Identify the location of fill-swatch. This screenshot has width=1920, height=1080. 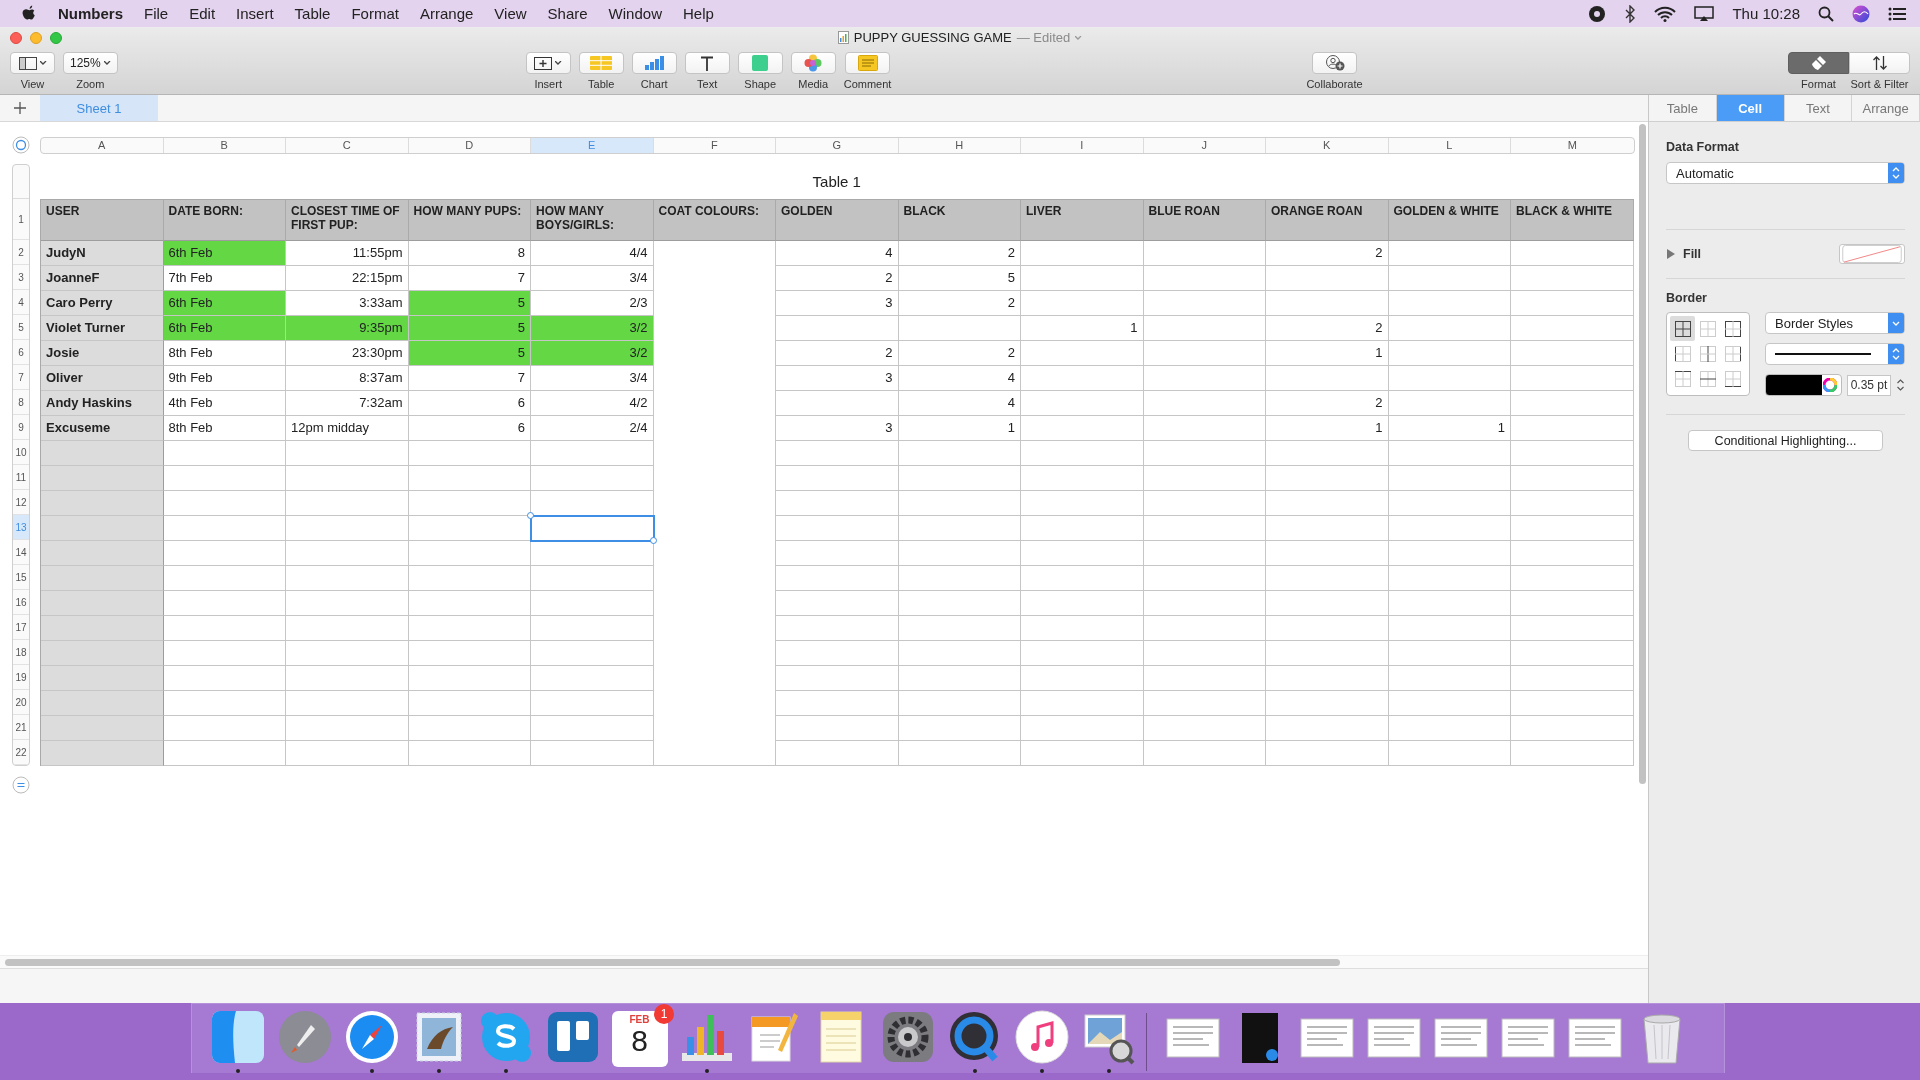
(1872, 254).